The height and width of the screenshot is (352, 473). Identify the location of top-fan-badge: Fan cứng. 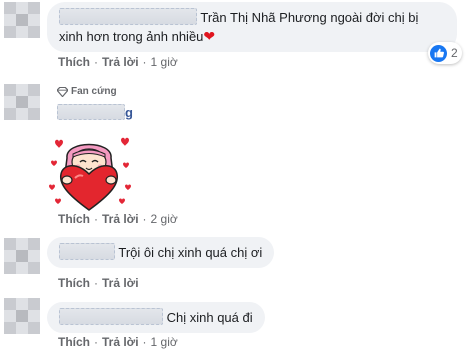
(87, 91).